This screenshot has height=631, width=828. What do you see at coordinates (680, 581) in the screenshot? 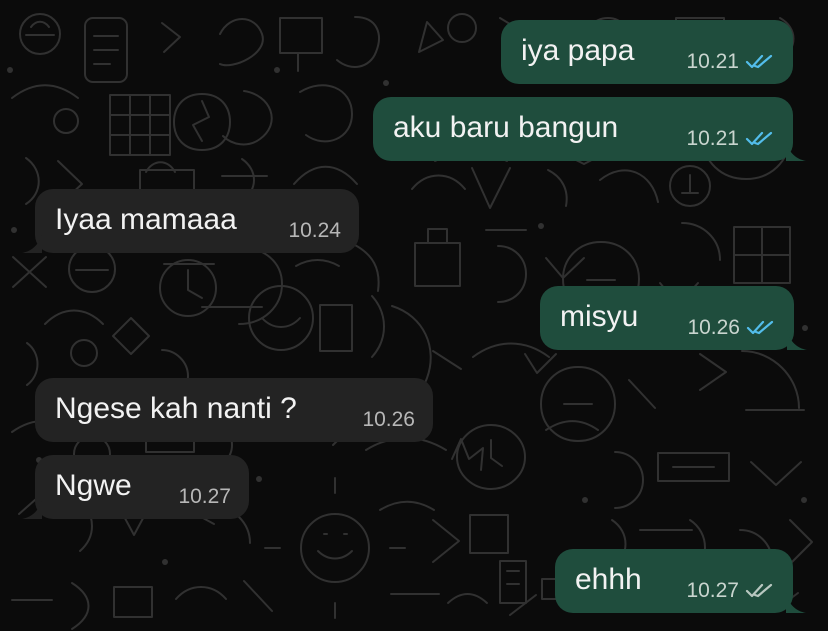
I see `message-bubble-outgoing: ehhh 10.27` at bounding box center [680, 581].